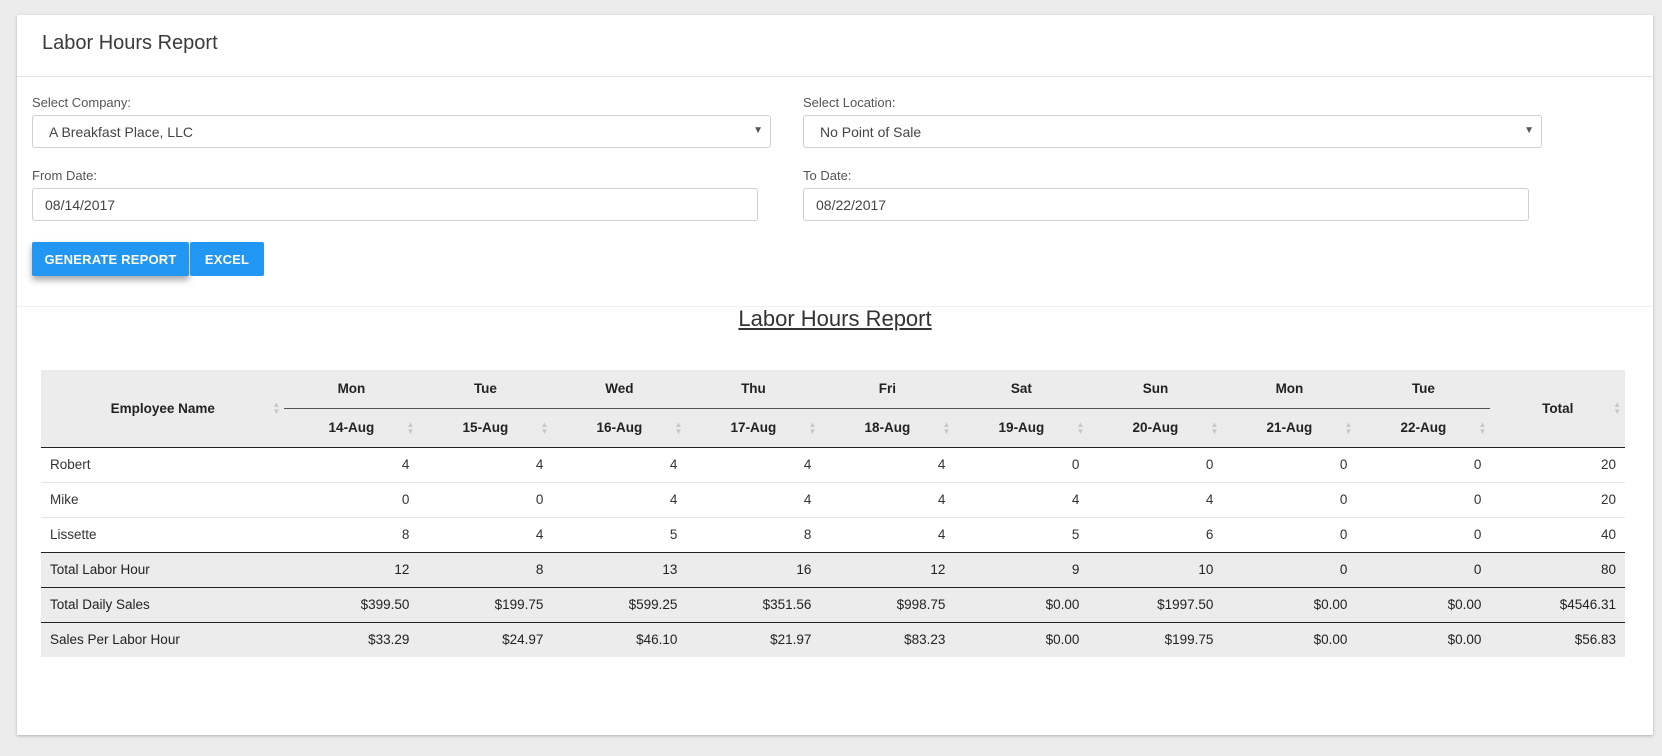  What do you see at coordinates (163, 534) in the screenshot?
I see `row-label: Lissette` at bounding box center [163, 534].